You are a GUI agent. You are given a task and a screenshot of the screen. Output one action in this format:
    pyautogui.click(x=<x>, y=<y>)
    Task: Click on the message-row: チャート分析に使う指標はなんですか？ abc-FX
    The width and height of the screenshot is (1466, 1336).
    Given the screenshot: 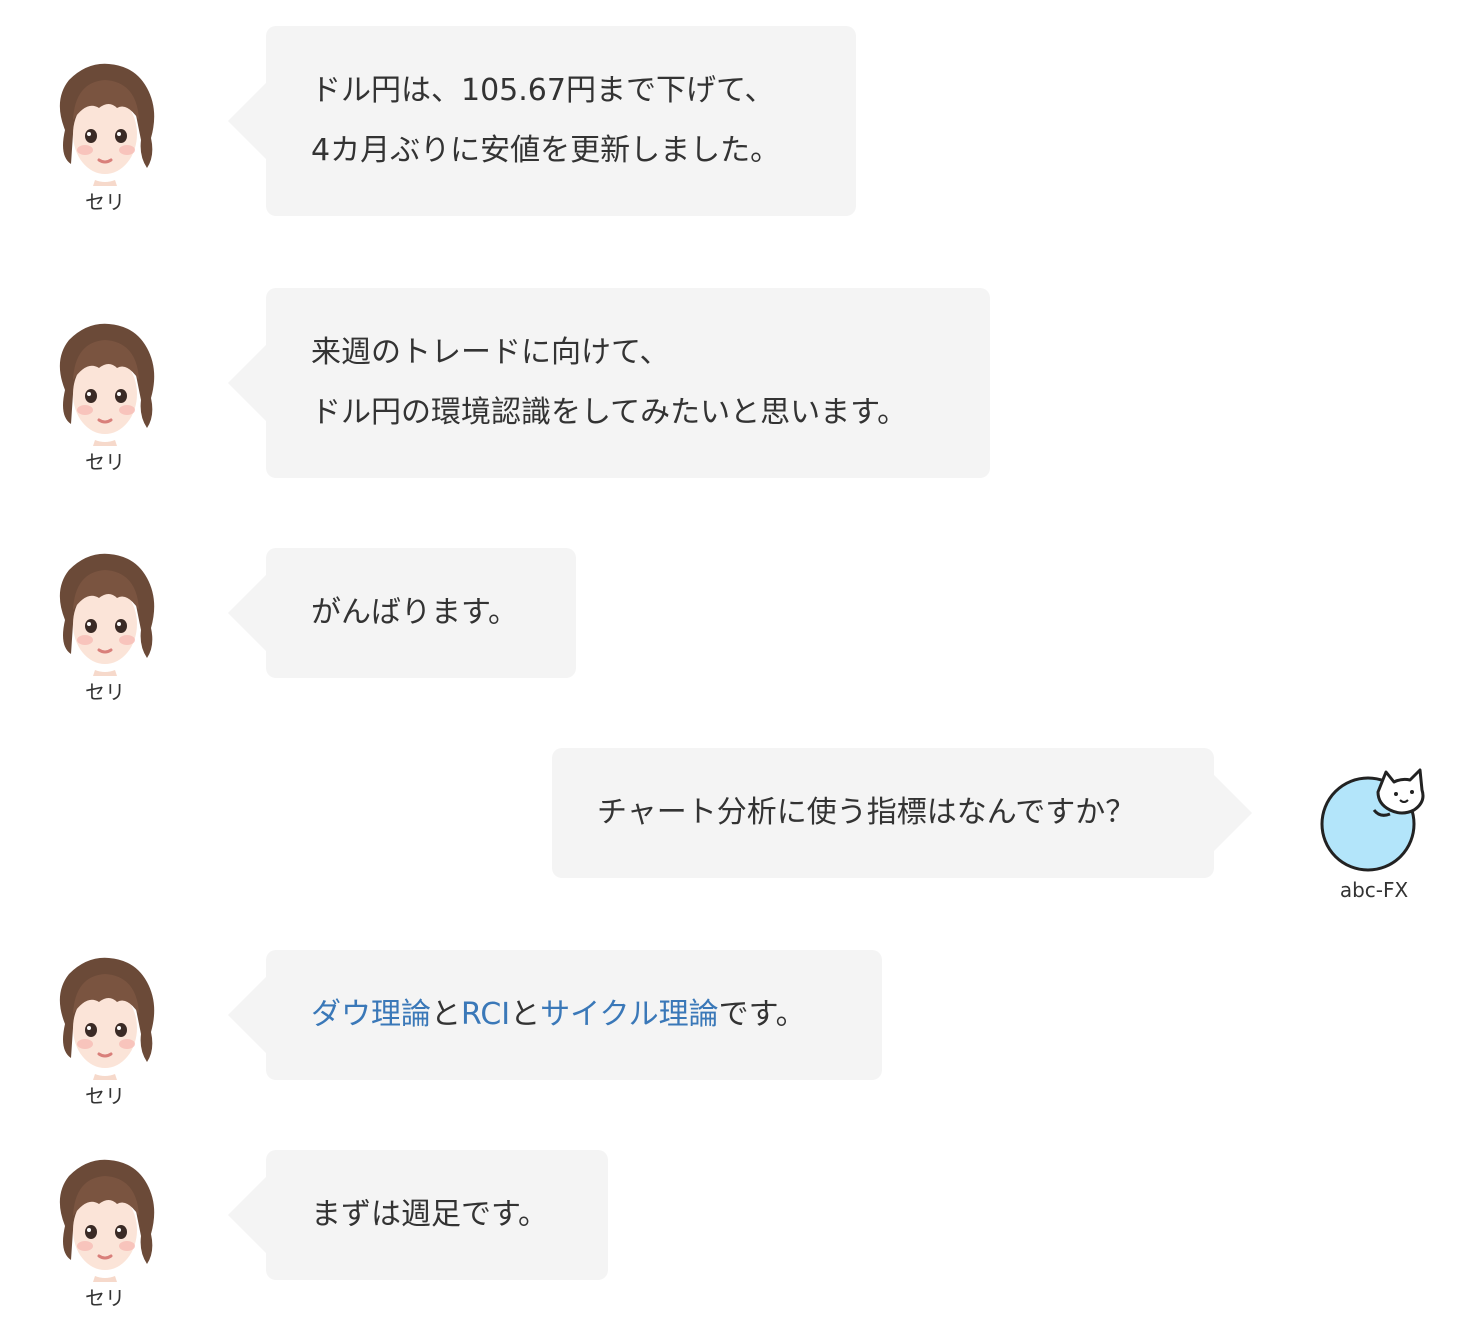 What is the action you would take?
    pyautogui.click(x=733, y=833)
    